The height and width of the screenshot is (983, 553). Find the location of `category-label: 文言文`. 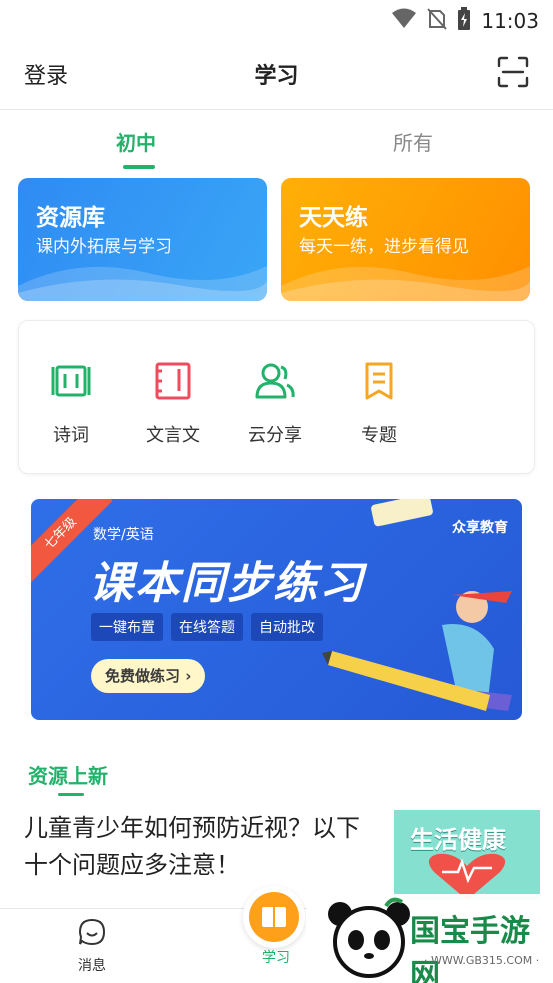

category-label: 文言文 is located at coordinates (173, 435).